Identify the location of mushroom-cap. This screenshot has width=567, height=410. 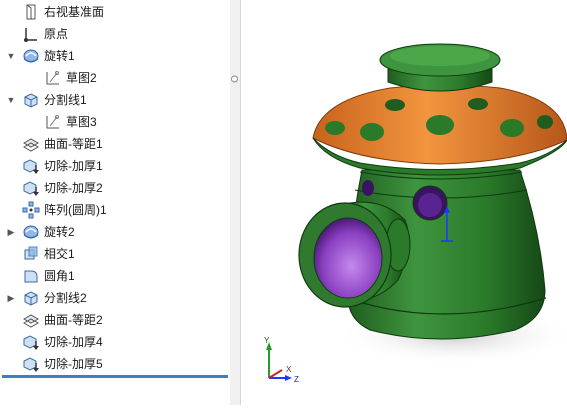
(439, 130).